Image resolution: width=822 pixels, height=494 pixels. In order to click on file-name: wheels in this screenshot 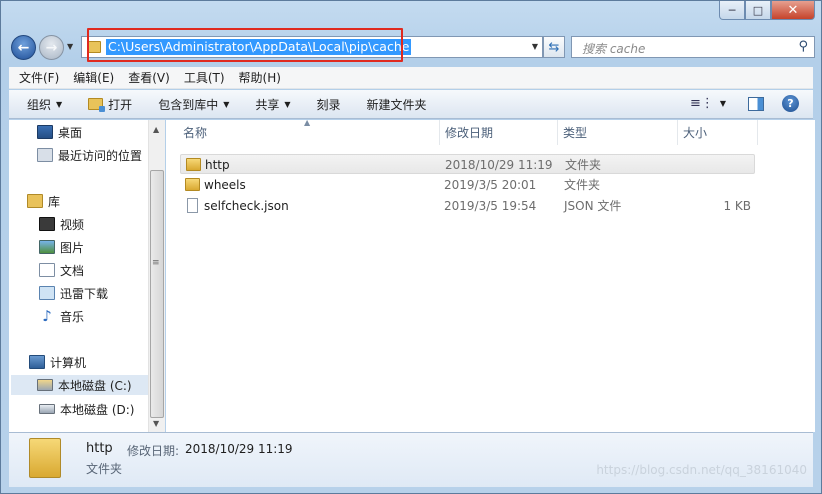, I will do `click(225, 185)`.